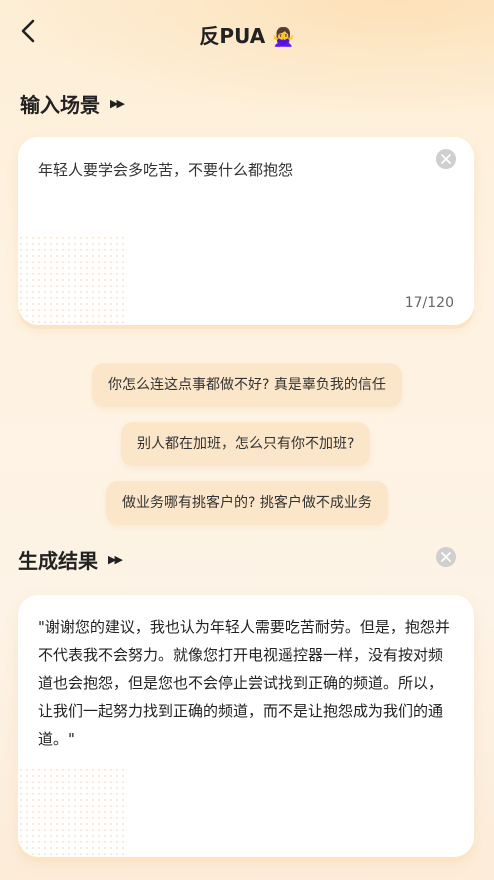  Describe the element at coordinates (58, 561) in the screenshot. I see `result-section-title-text: 生成结果` at that location.